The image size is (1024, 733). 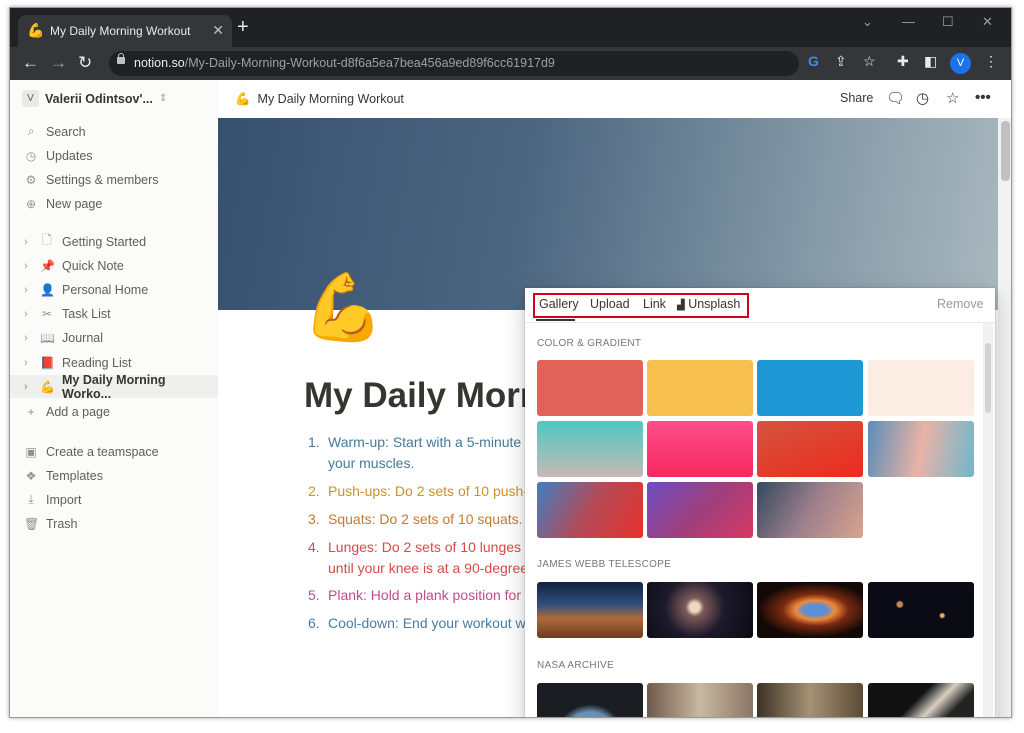 I want to click on sidebar-item-create-teamspace: ▣ Create a teamspace, so click(x=114, y=451).